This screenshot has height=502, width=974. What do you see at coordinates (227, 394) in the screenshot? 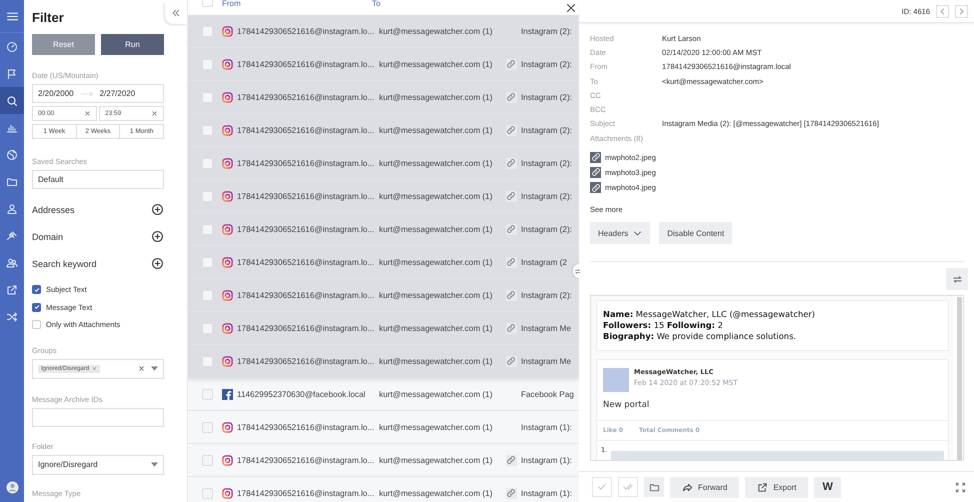
I see `facebook-icon` at bounding box center [227, 394].